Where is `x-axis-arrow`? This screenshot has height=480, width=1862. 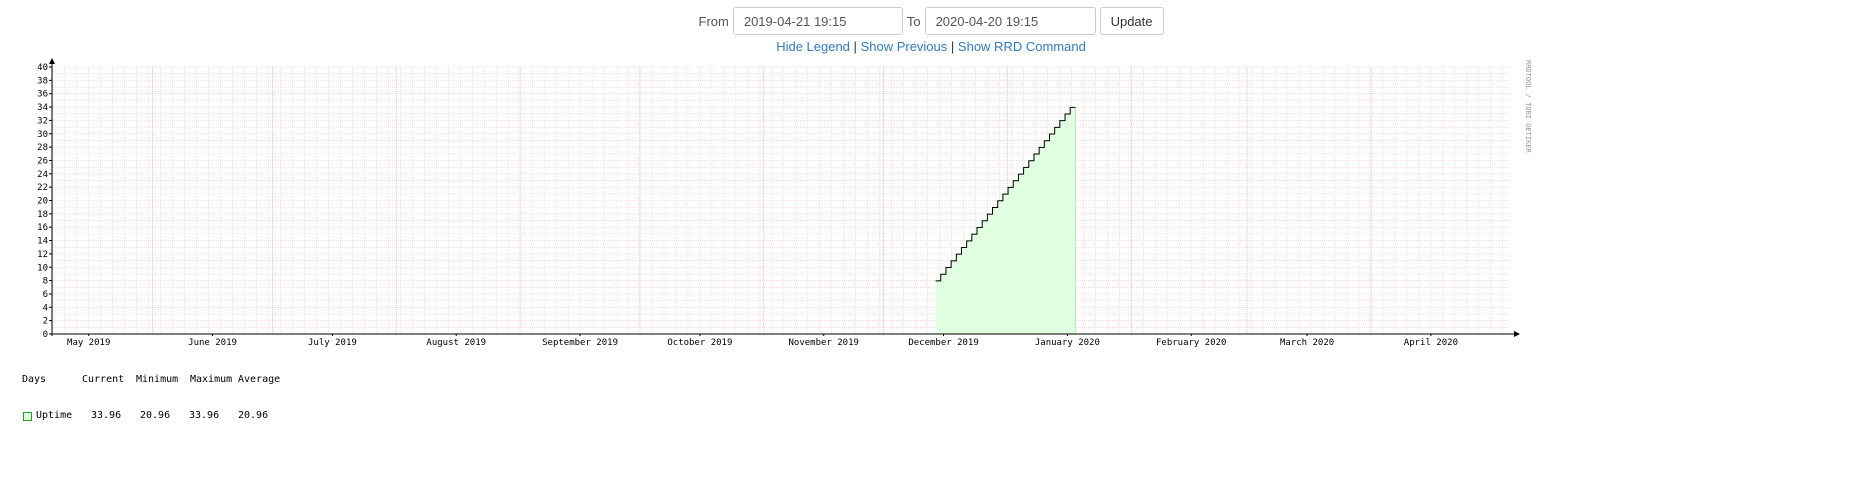 x-axis-arrow is located at coordinates (1517, 334).